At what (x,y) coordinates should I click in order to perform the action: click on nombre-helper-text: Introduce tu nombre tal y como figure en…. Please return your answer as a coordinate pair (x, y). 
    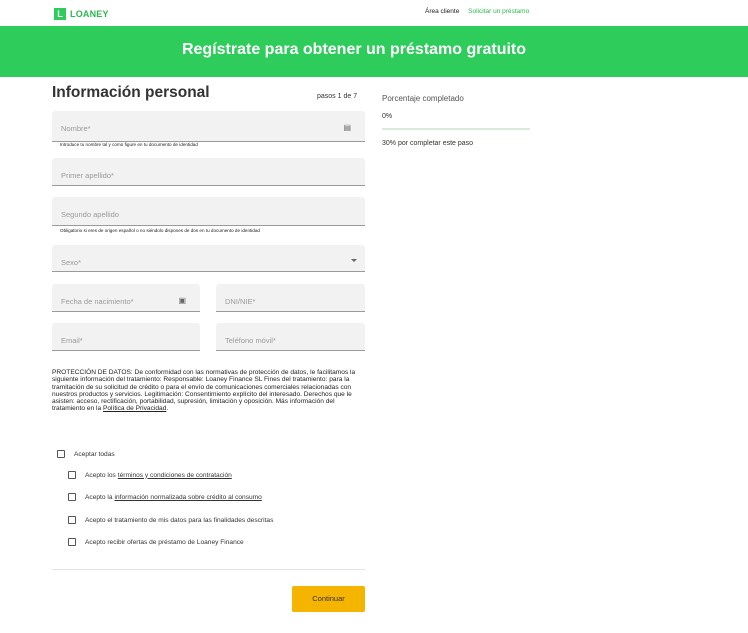
    Looking at the image, I should click on (129, 144).